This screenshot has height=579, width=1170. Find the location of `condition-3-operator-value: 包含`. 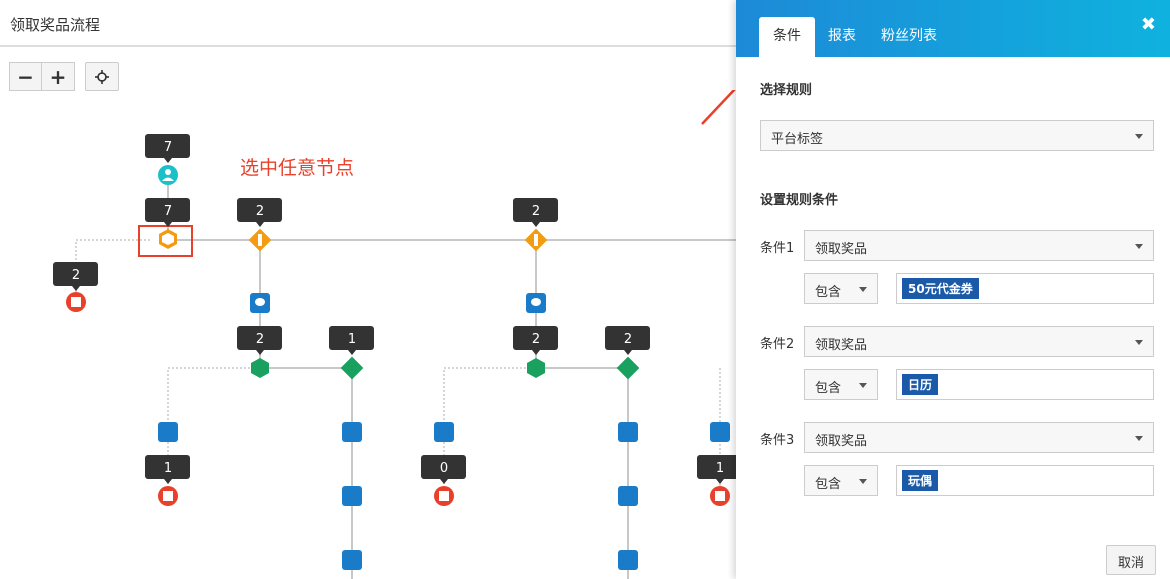

condition-3-operator-value: 包含 is located at coordinates (828, 484).